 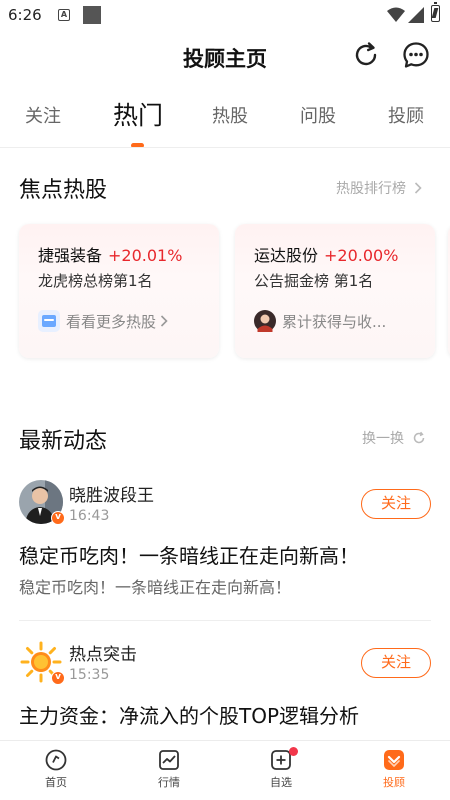 What do you see at coordinates (103, 652) in the screenshot?
I see `post-author: 热点突击` at bounding box center [103, 652].